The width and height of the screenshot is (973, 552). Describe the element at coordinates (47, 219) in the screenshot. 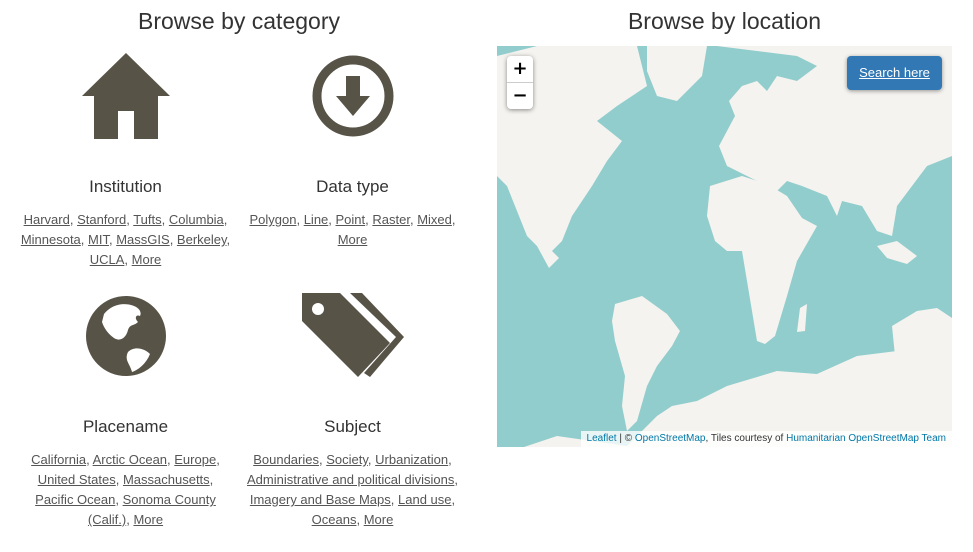

I see `category-link: Harvard` at that location.